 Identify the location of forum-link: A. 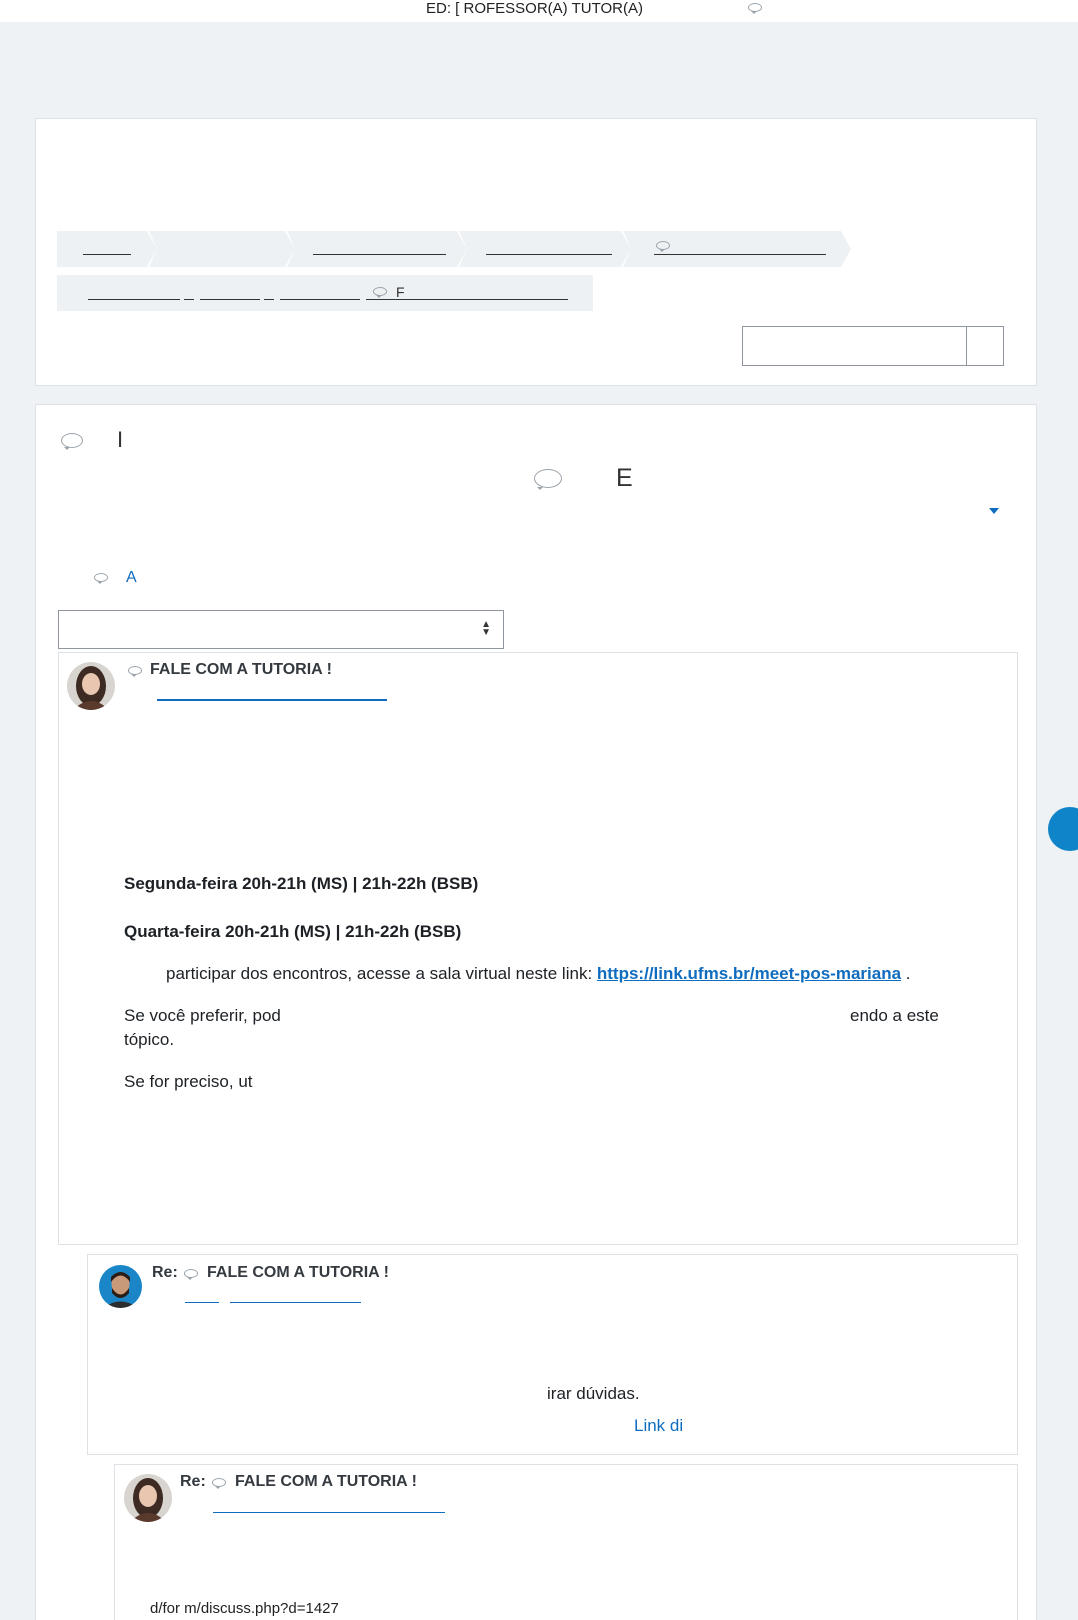
(131, 578).